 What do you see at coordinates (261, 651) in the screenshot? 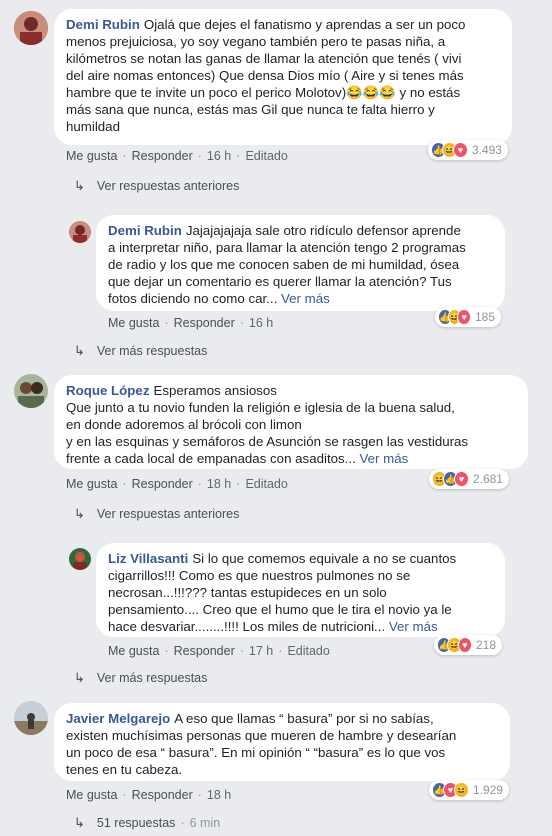
I see `comment-time: 17 h` at bounding box center [261, 651].